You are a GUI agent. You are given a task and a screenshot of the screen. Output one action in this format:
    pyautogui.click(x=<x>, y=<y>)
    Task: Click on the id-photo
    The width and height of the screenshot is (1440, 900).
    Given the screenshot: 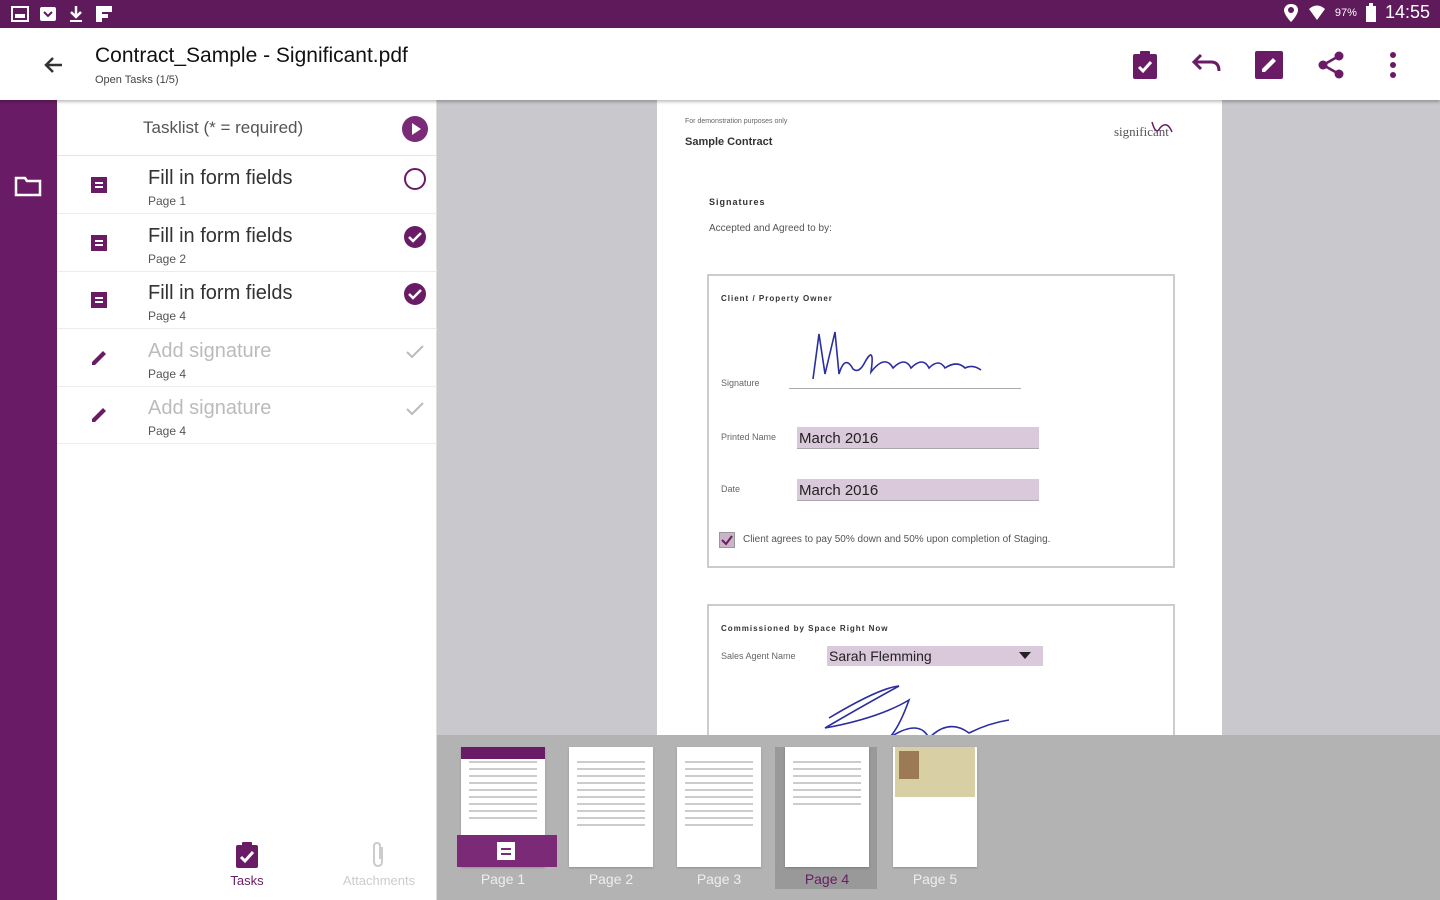 What is the action you would take?
    pyautogui.click(x=909, y=765)
    